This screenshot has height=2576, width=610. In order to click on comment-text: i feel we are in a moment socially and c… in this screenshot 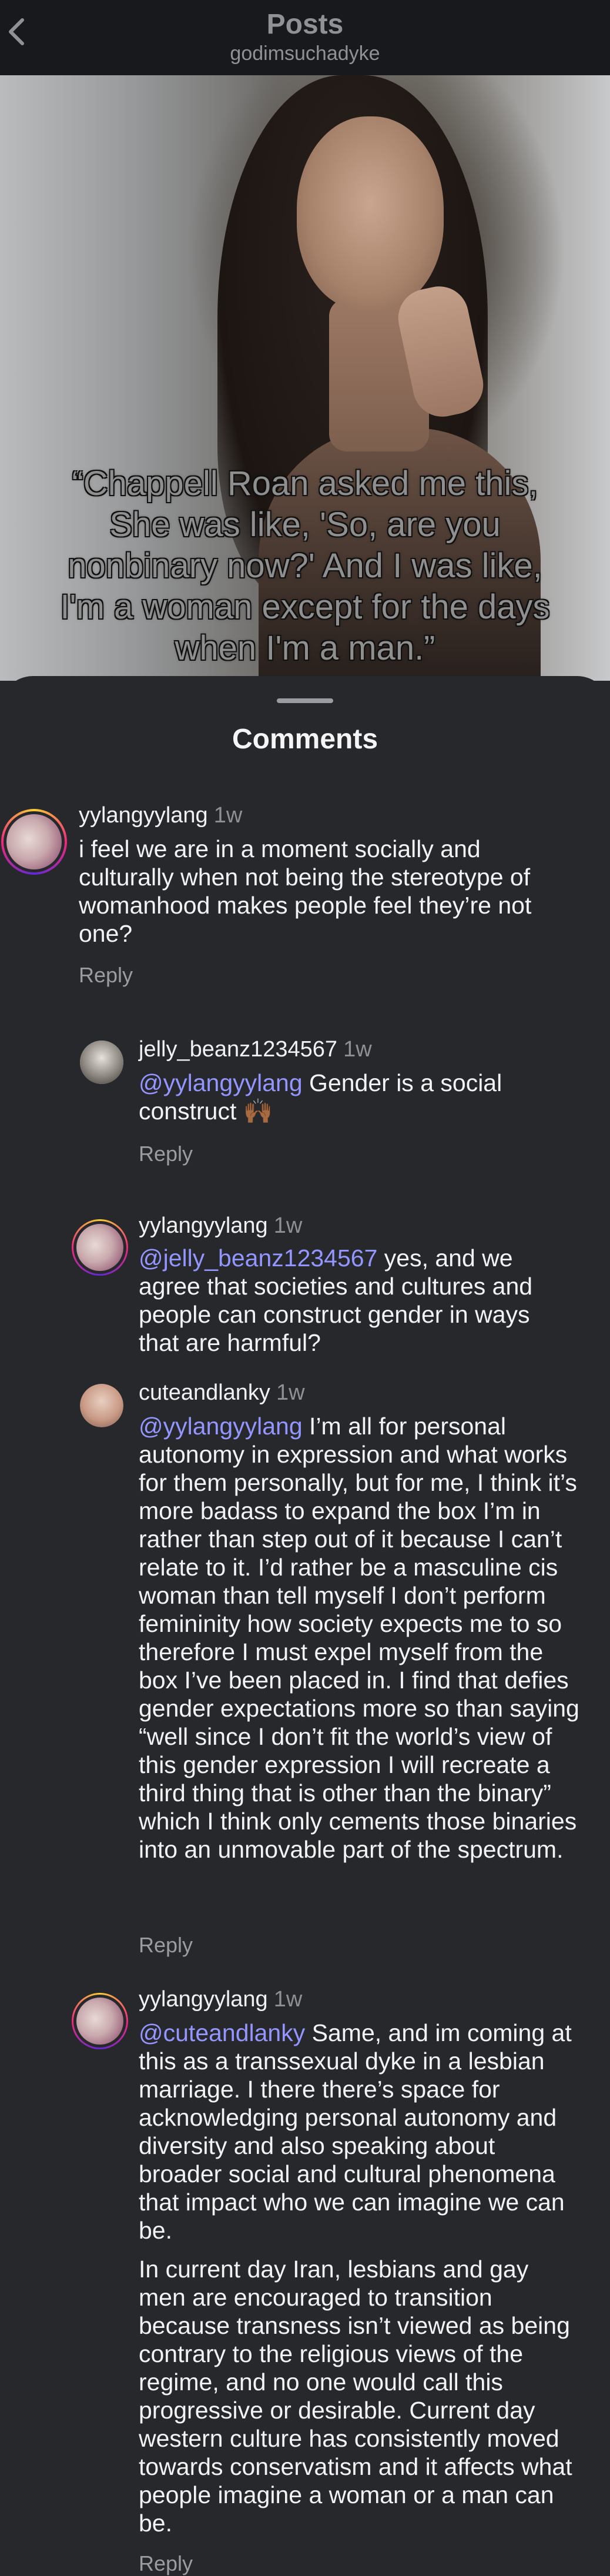, I will do `click(305, 891)`.